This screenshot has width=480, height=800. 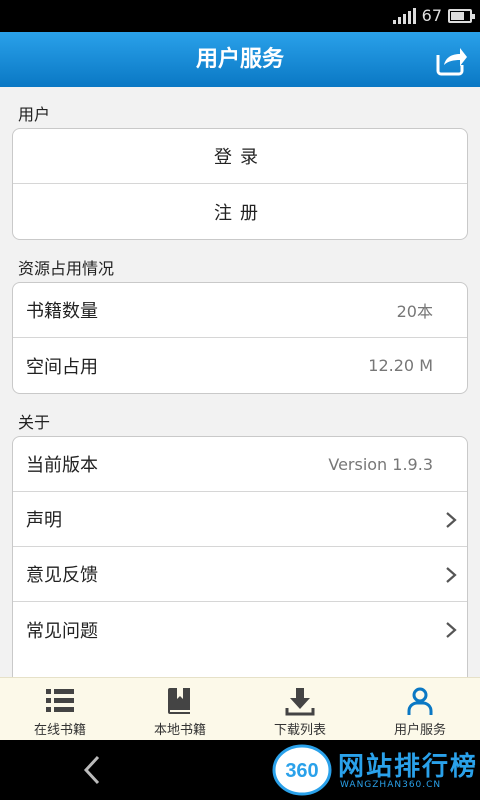 I want to click on login-label: 登录, so click(x=240, y=157).